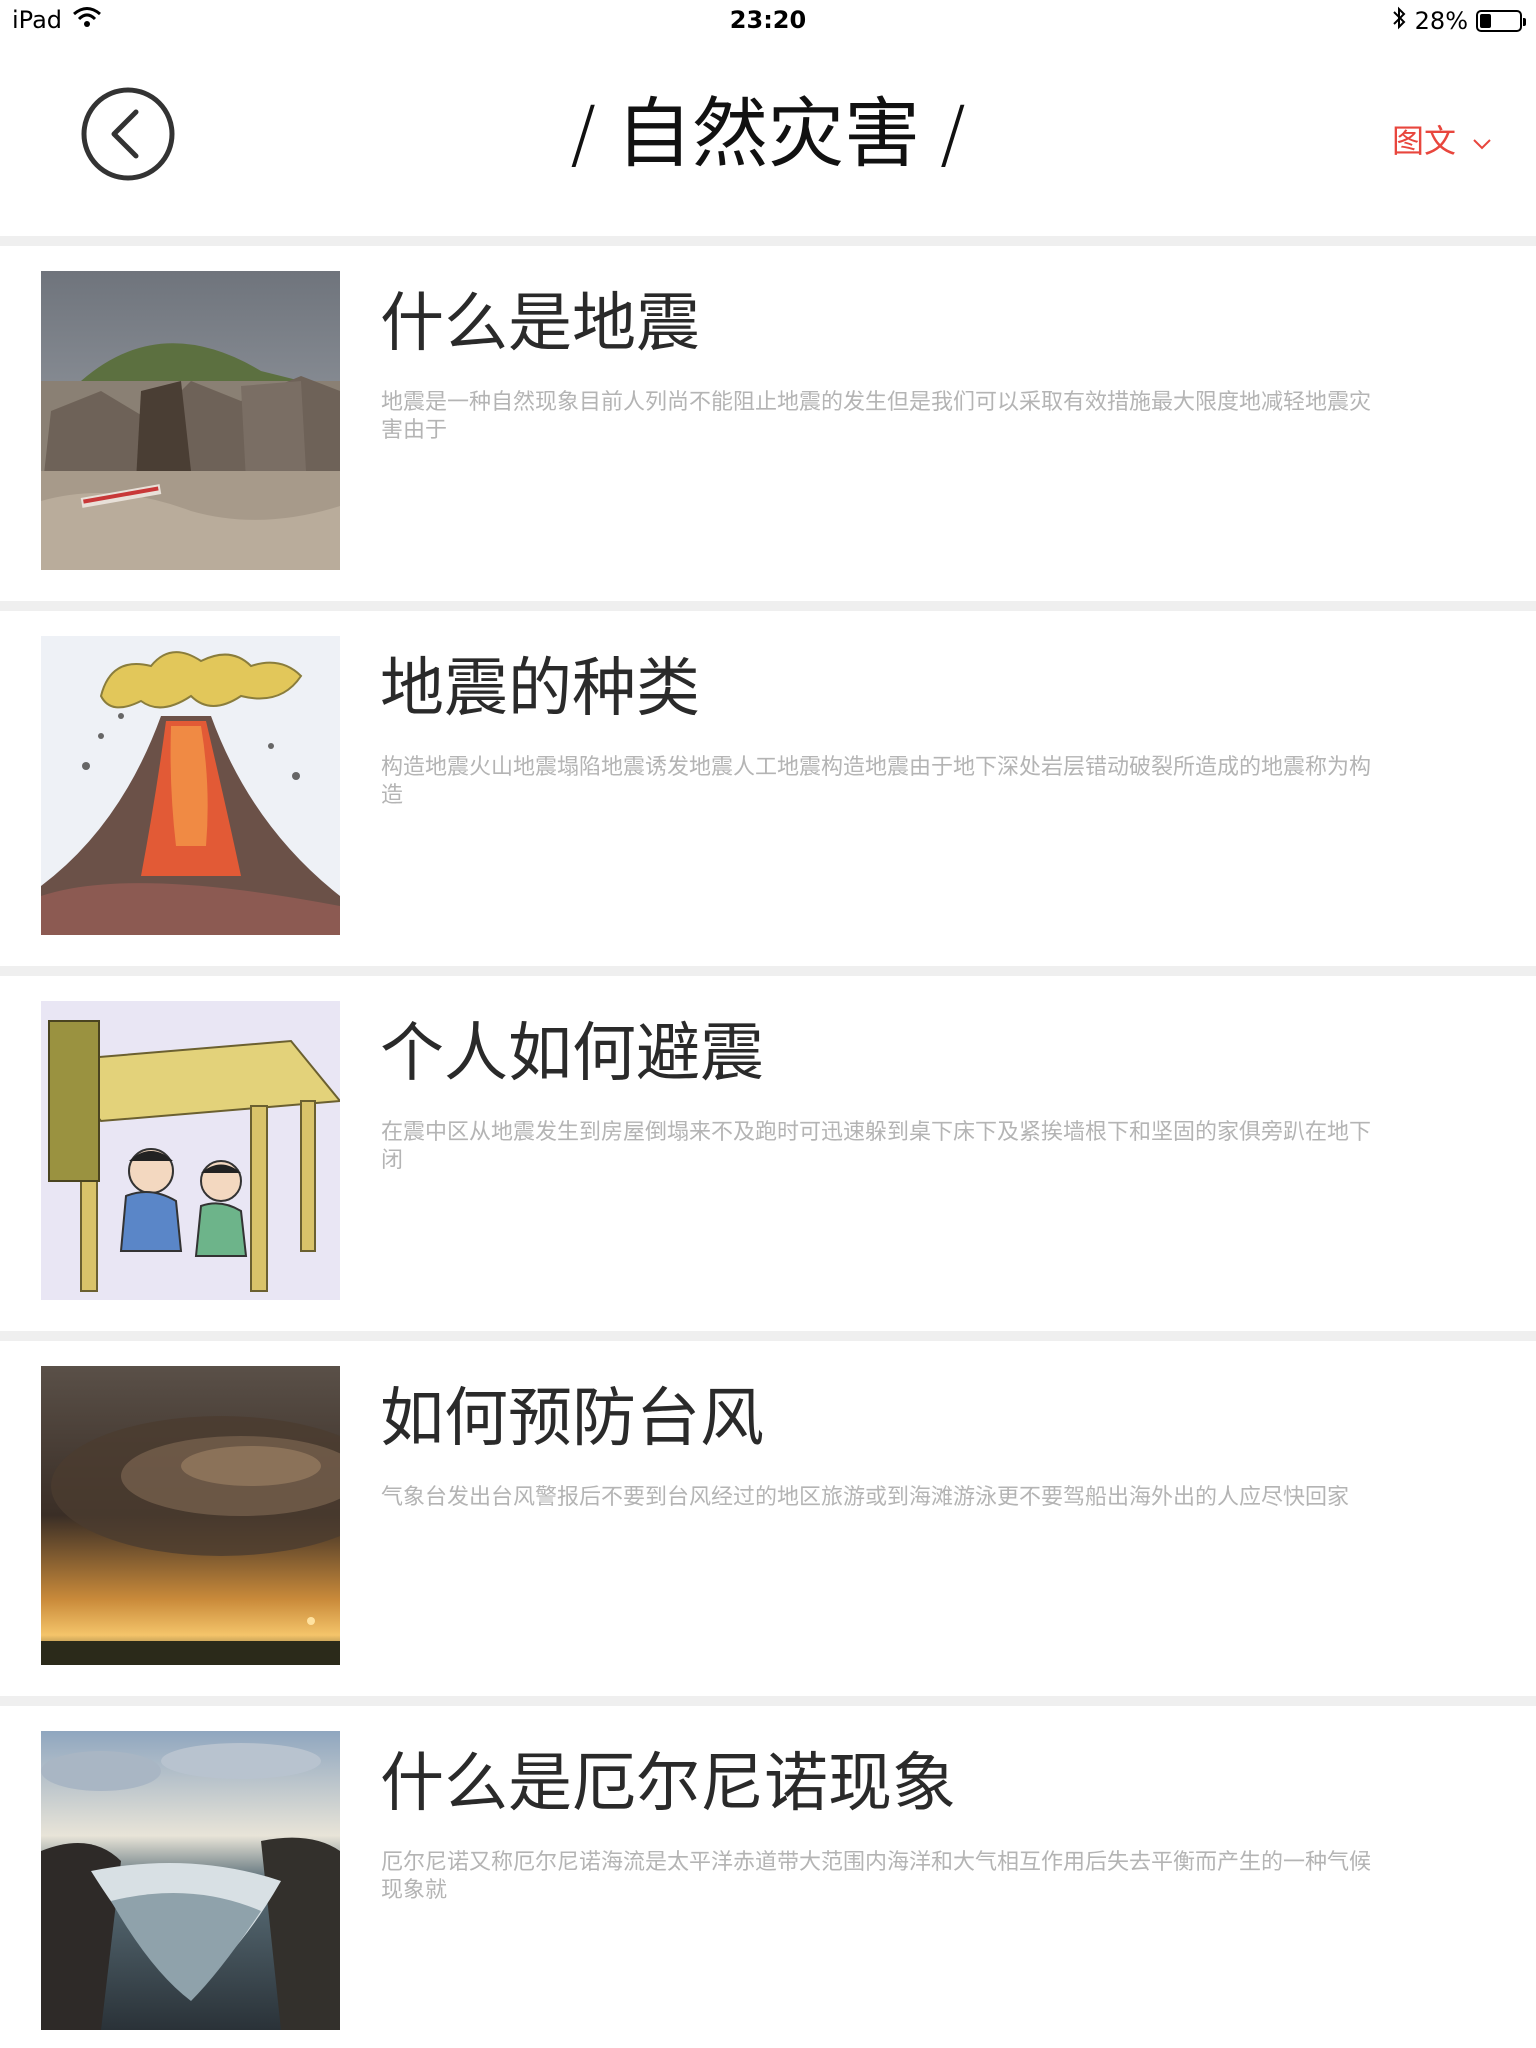  Describe the element at coordinates (1501, 21) in the screenshot. I see `battery-icon` at that location.